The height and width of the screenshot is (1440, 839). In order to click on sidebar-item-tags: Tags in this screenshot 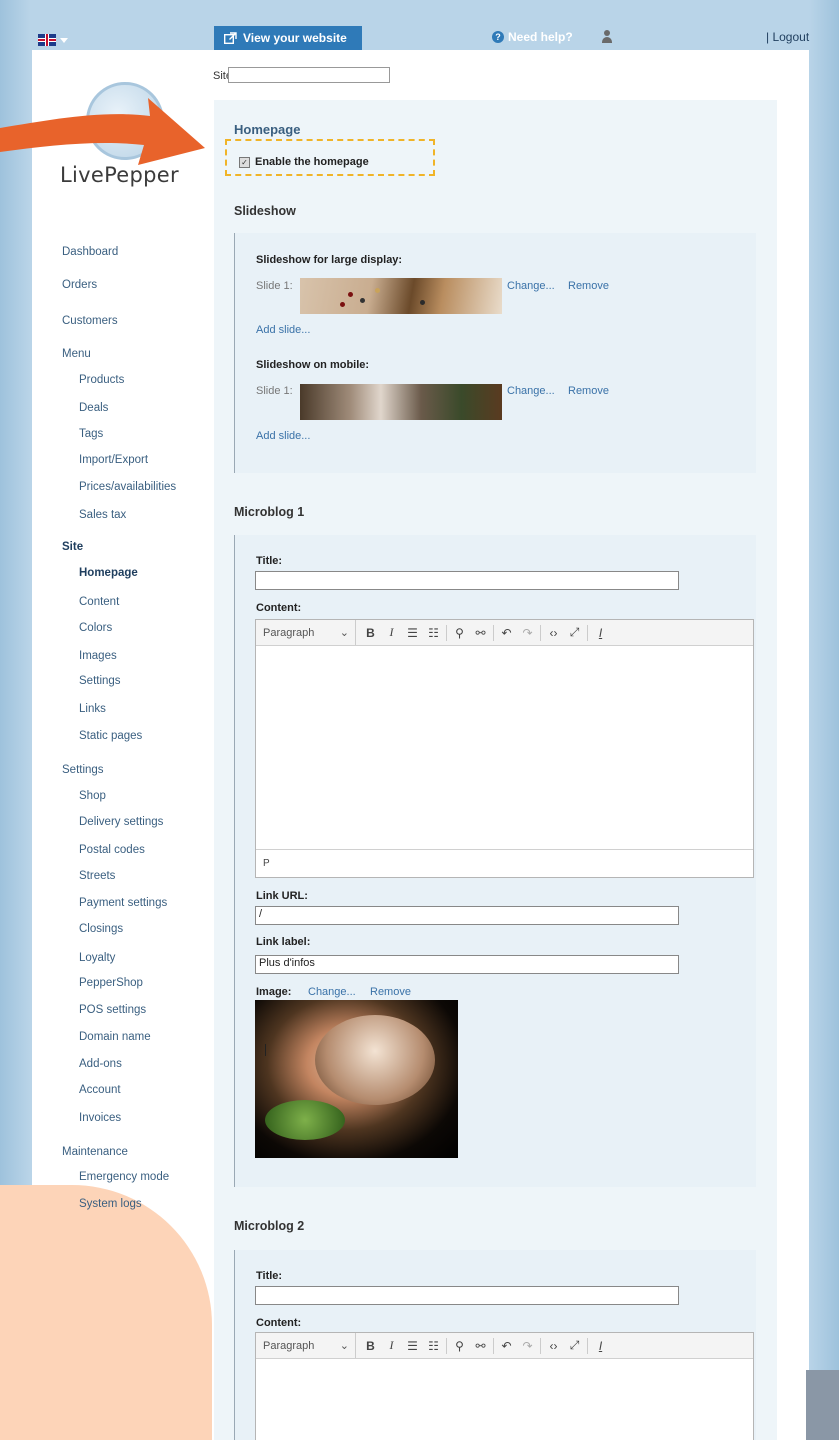, I will do `click(91, 434)`.